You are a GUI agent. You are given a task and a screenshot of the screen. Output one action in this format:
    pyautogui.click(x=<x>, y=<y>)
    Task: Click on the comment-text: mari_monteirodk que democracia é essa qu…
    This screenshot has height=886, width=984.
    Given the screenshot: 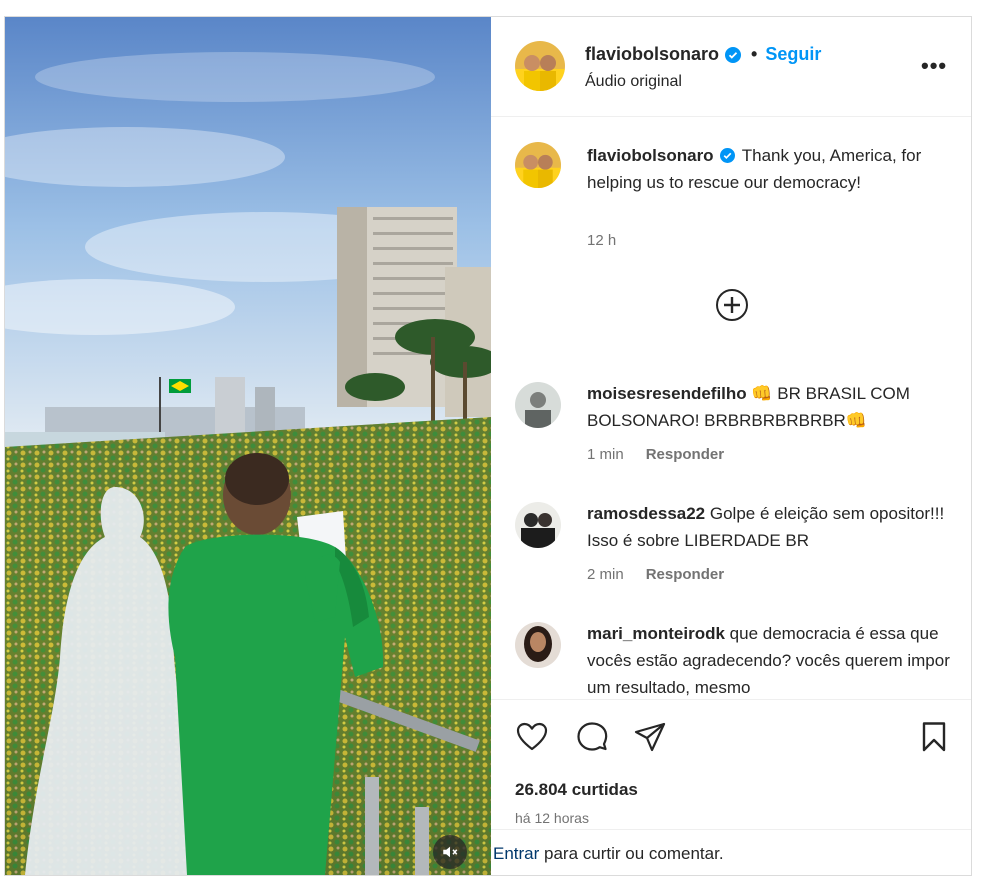 What is the action you would take?
    pyautogui.click(x=772, y=659)
    